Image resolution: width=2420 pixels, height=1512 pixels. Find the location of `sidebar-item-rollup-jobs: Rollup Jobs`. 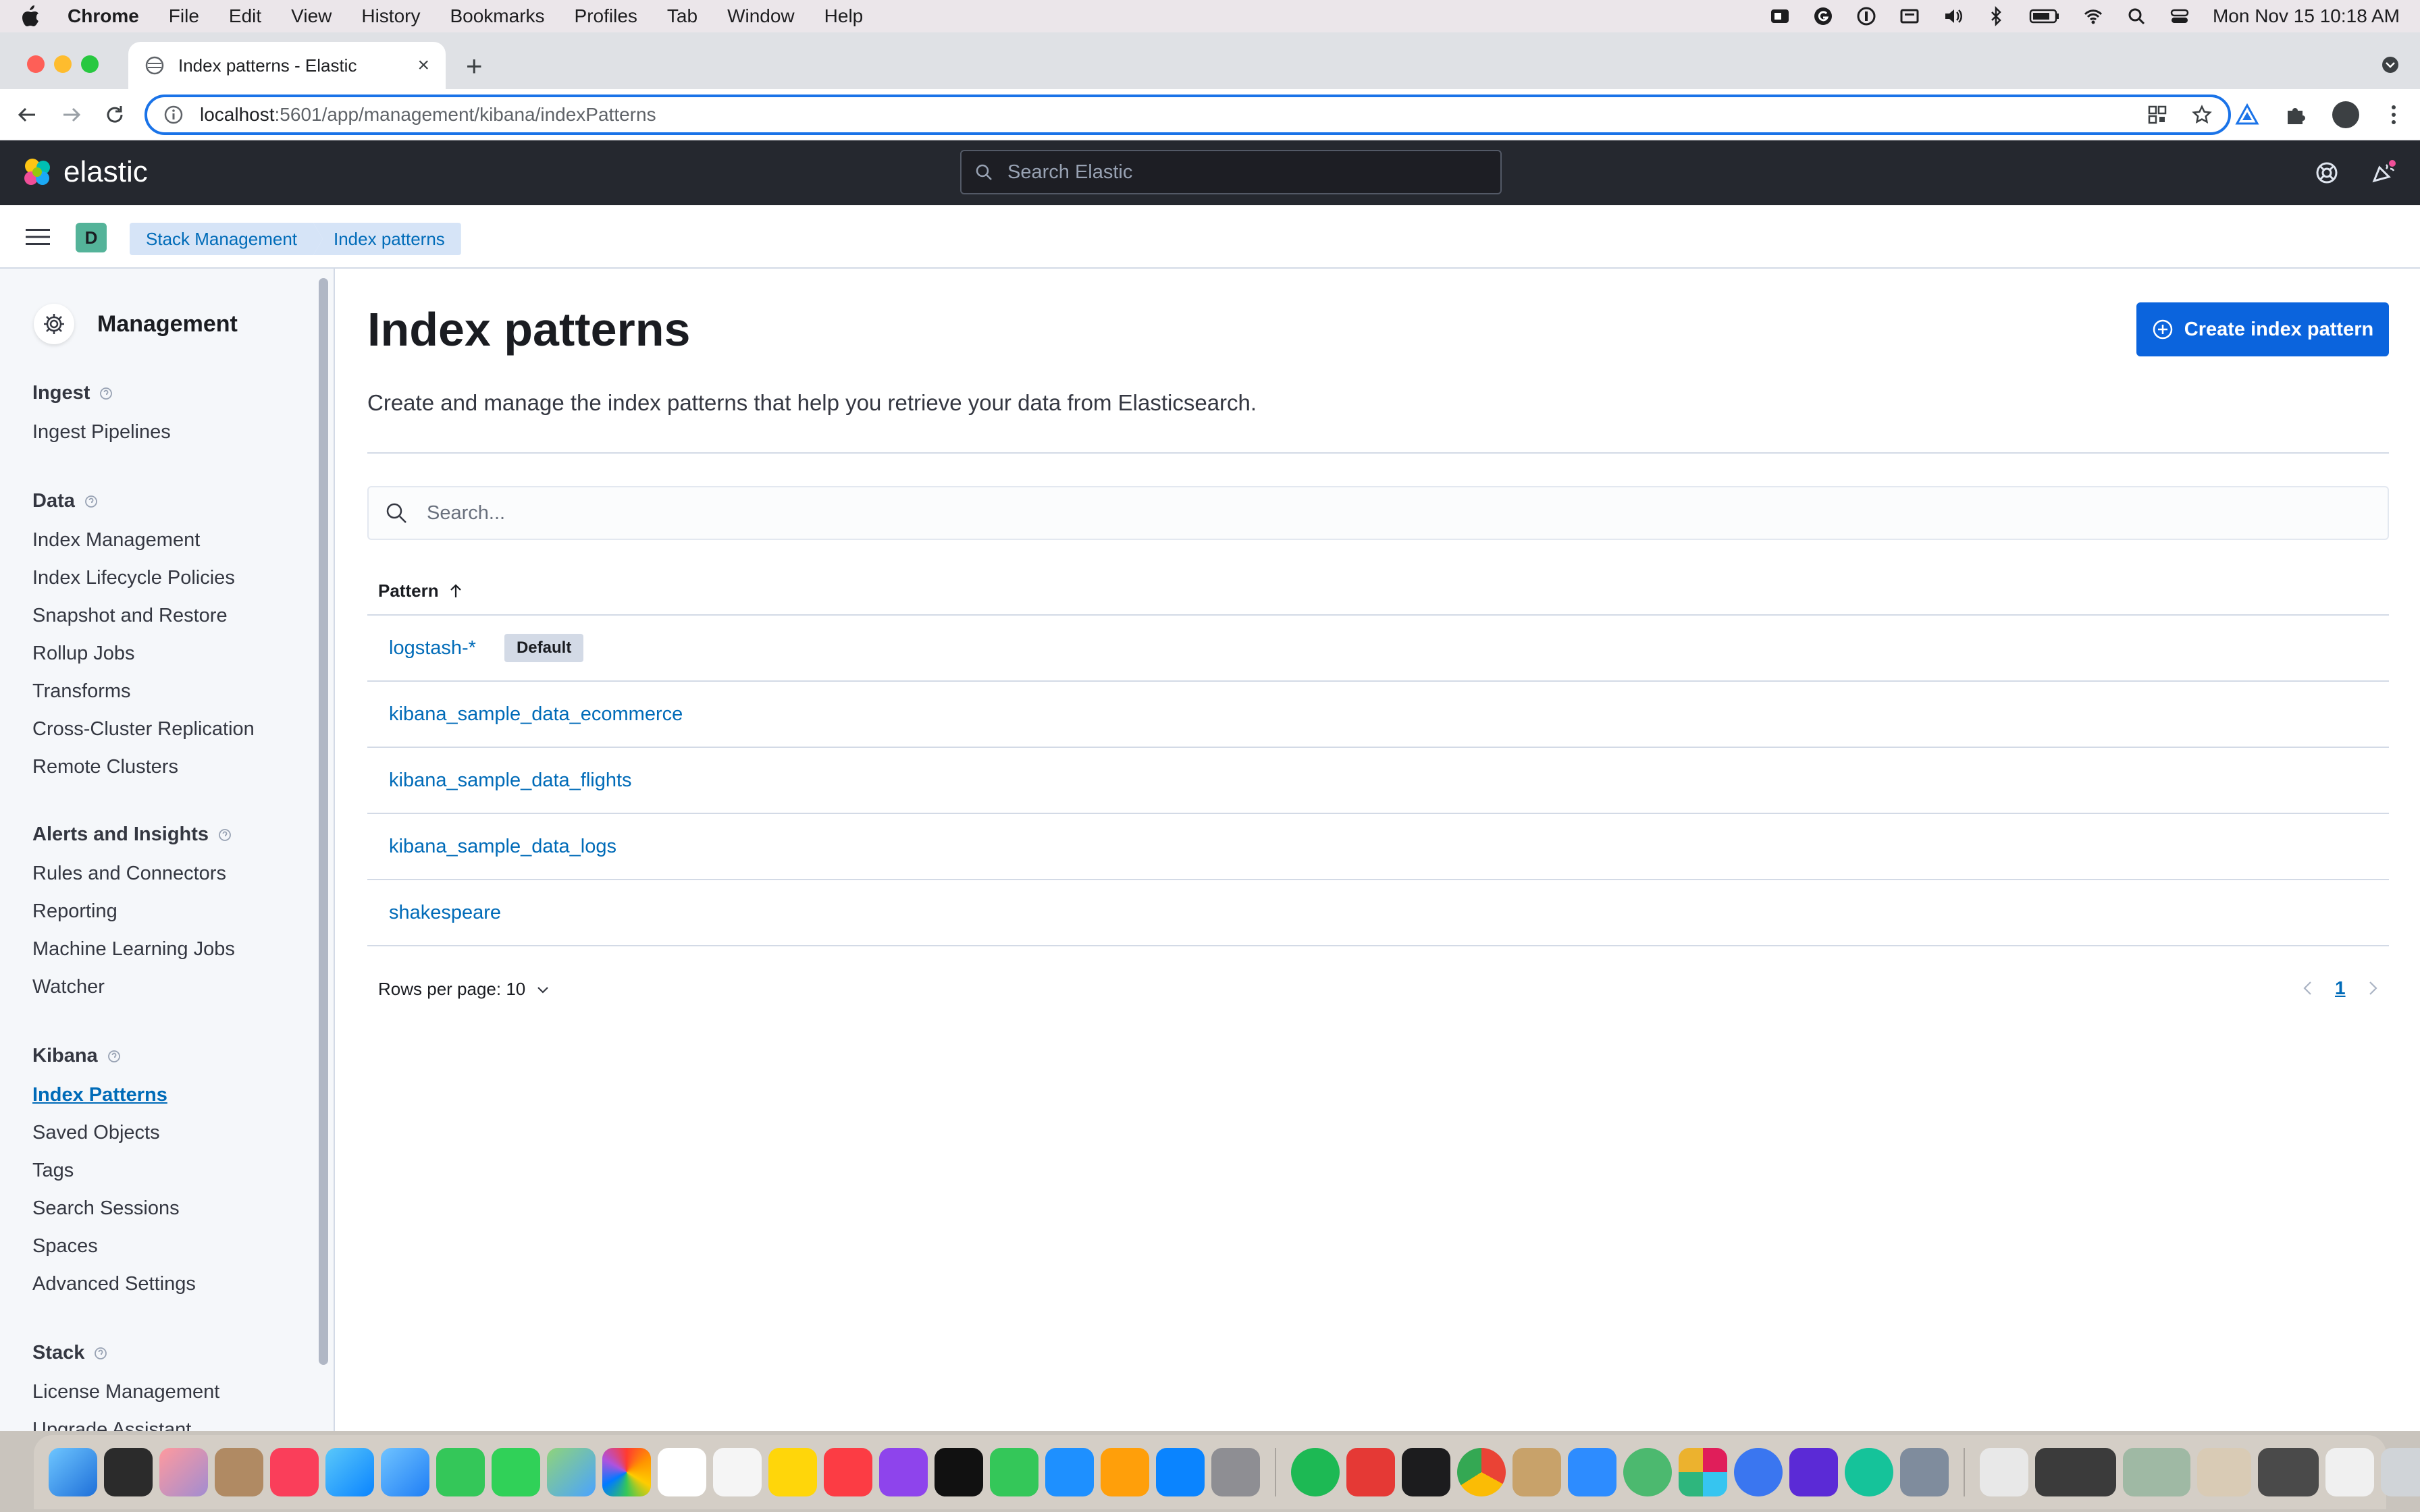

sidebar-item-rollup-jobs: Rollup Jobs is located at coordinates (83, 654).